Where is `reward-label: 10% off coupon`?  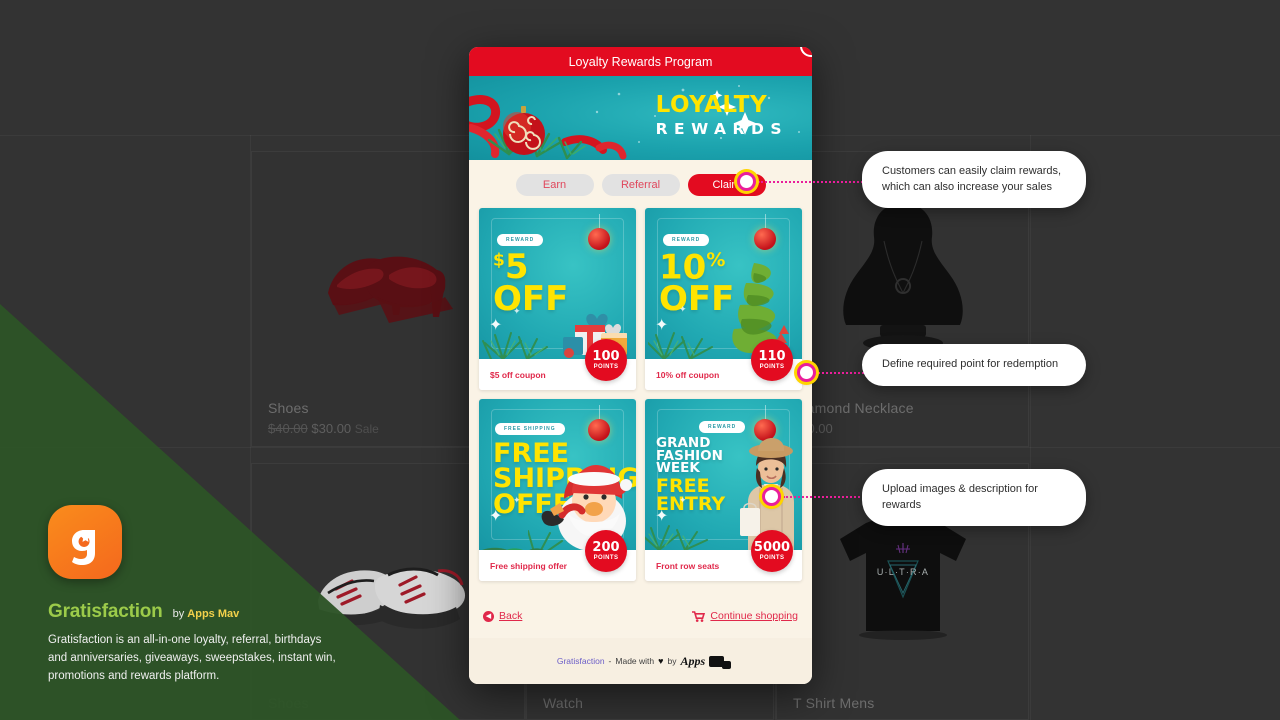
reward-label: 10% off coupon is located at coordinates (688, 374).